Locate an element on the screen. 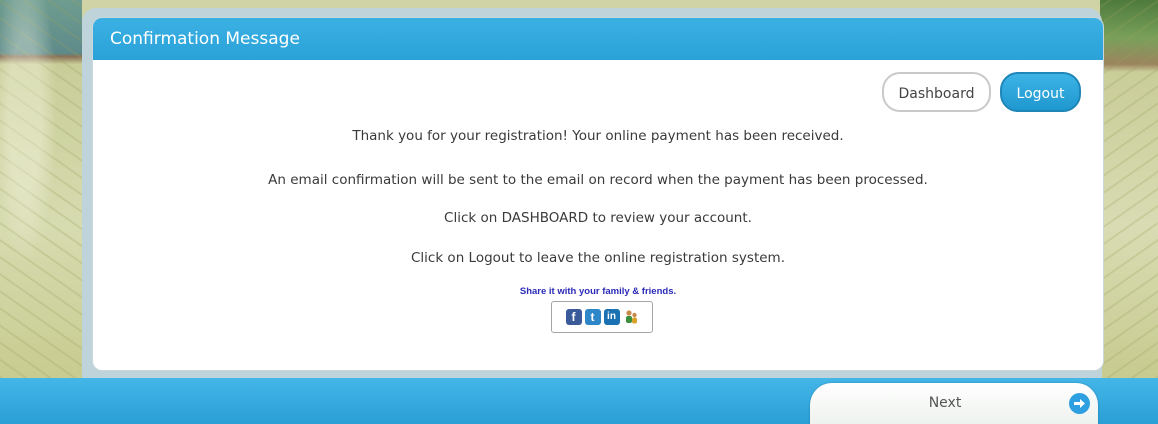  next-button: Next is located at coordinates (954, 403).